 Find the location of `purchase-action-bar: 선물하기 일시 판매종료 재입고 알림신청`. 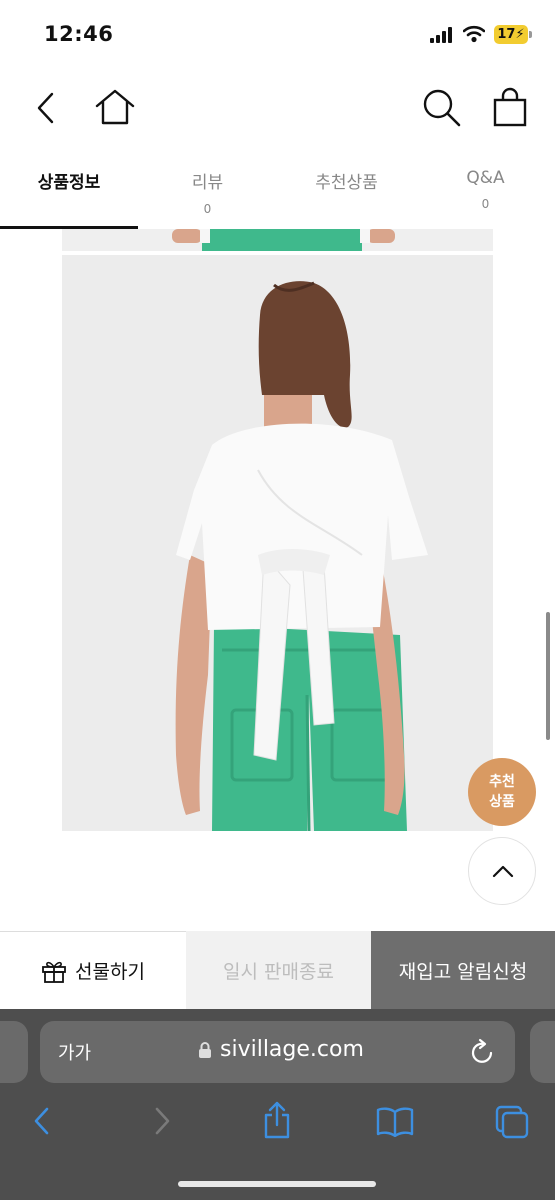

purchase-action-bar: 선물하기 일시 판매종료 재입고 알림신청 is located at coordinates (277, 970).